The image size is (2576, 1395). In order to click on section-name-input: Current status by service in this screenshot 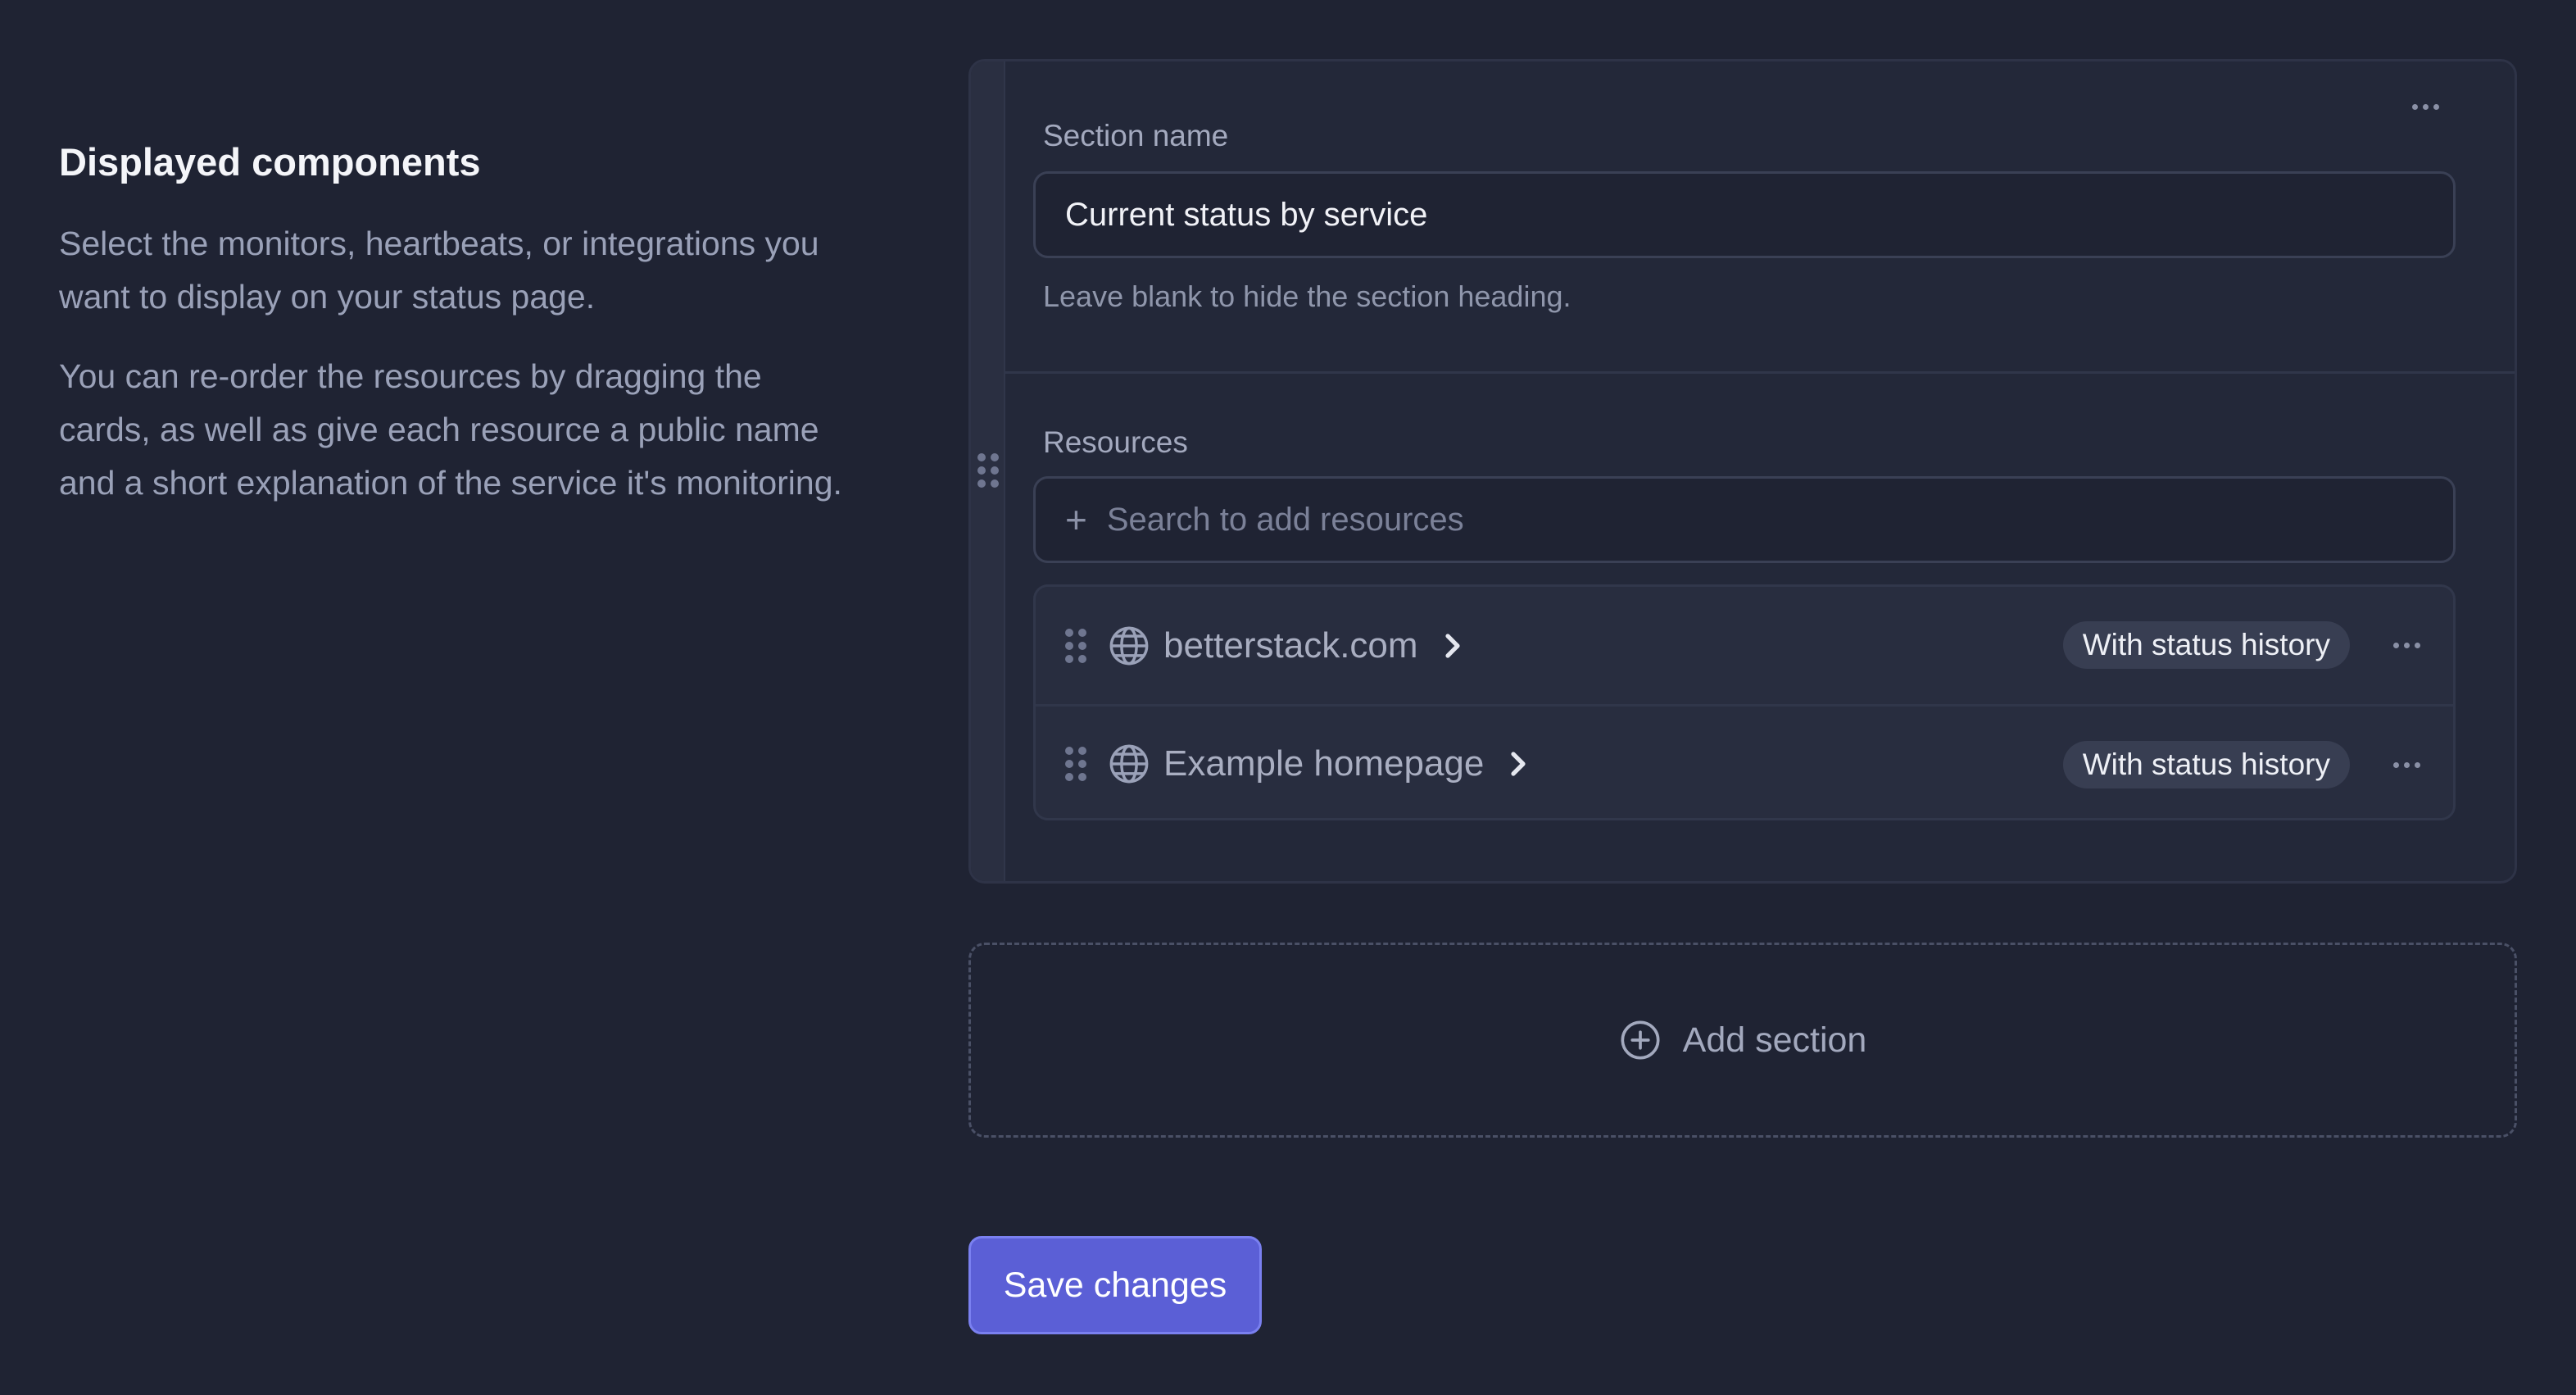, I will do `click(1744, 214)`.